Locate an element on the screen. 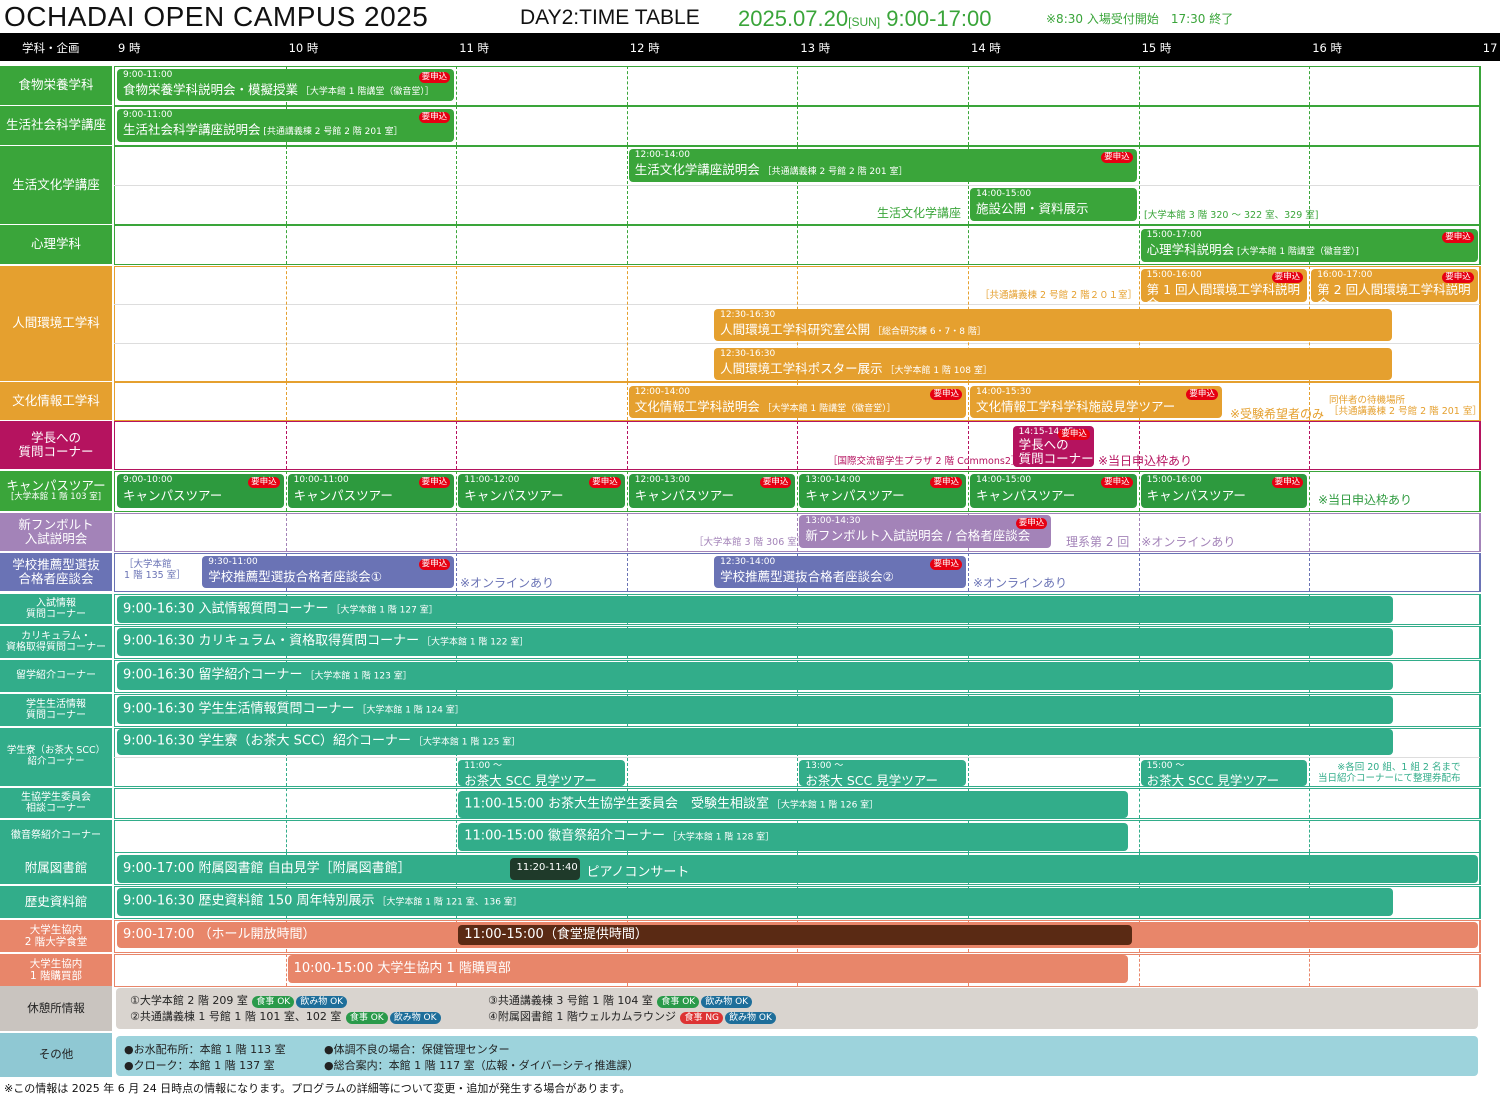 This screenshot has width=1500, height=1097. event-block: 9:00-16:30 留学紹介コーナー ［大学本館 1 階 123 室］ is located at coordinates (755, 676).